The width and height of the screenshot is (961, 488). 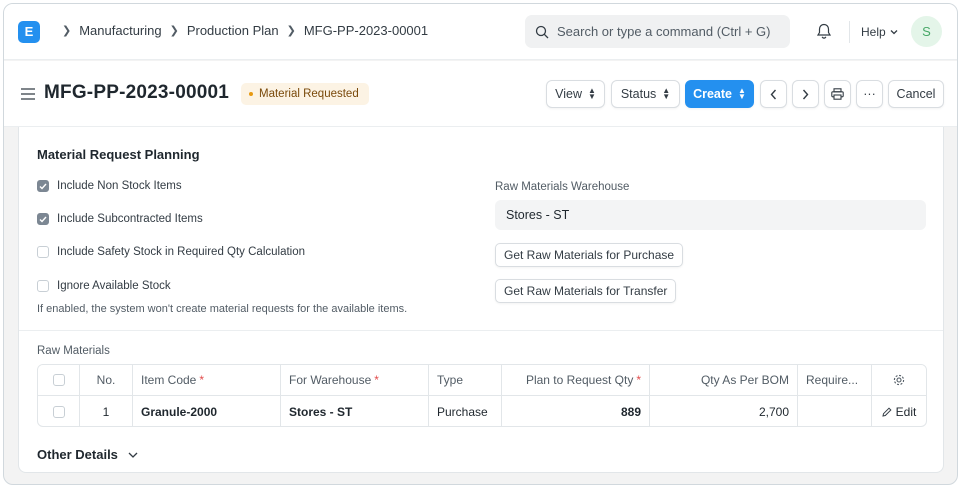 I want to click on previous-doc-button, so click(x=773, y=94).